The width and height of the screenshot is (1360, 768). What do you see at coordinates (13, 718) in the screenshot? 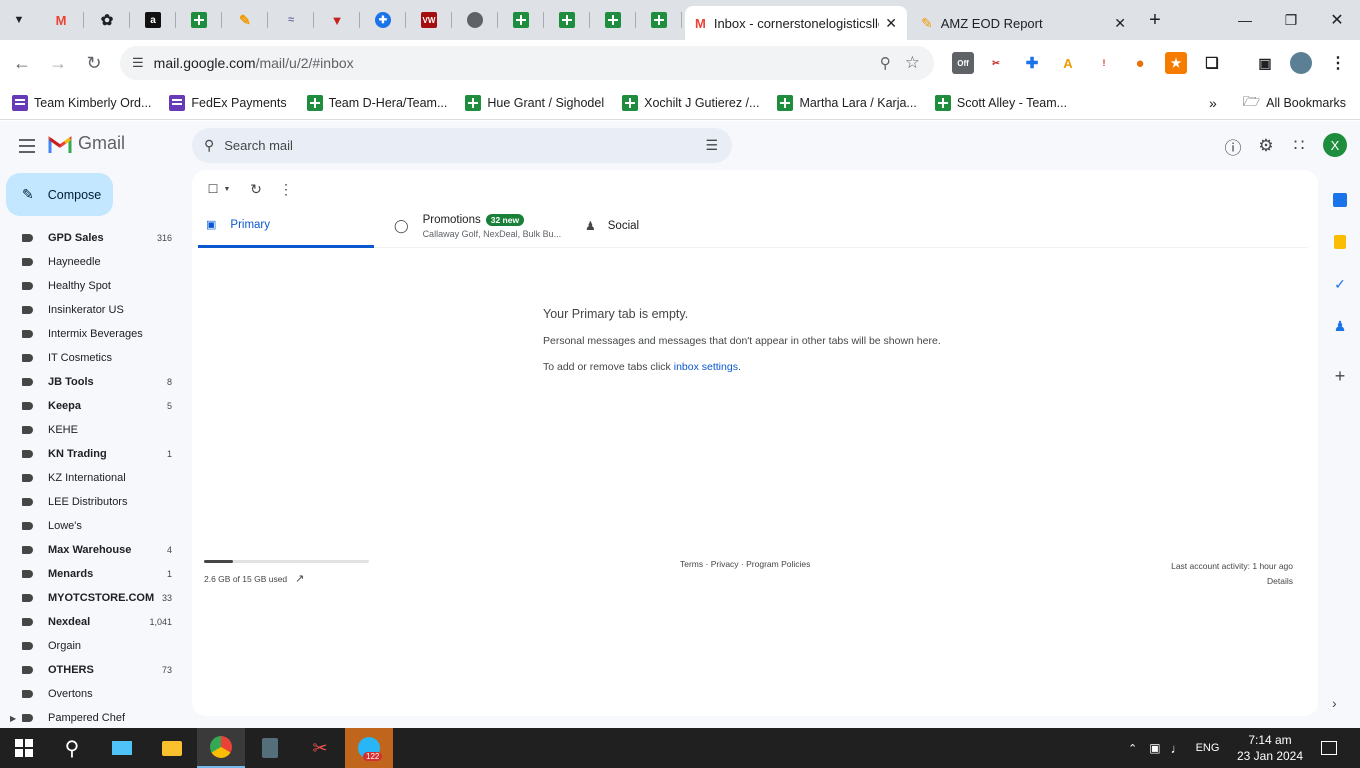
I see `expand-arrow-icon: ▶` at bounding box center [13, 718].